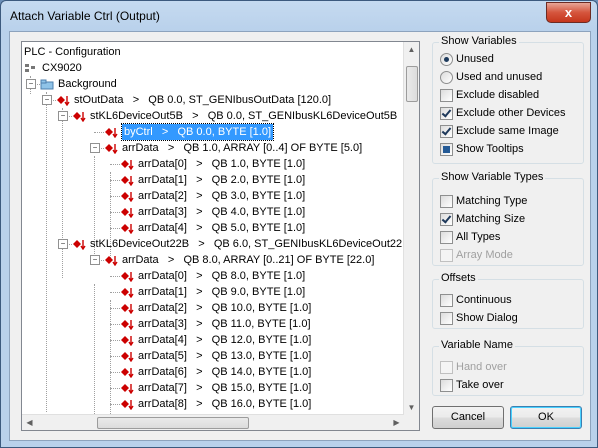  I want to click on tree-node: arrData[6] > QB 14.0, BYTE [1.0], so click(213, 372).